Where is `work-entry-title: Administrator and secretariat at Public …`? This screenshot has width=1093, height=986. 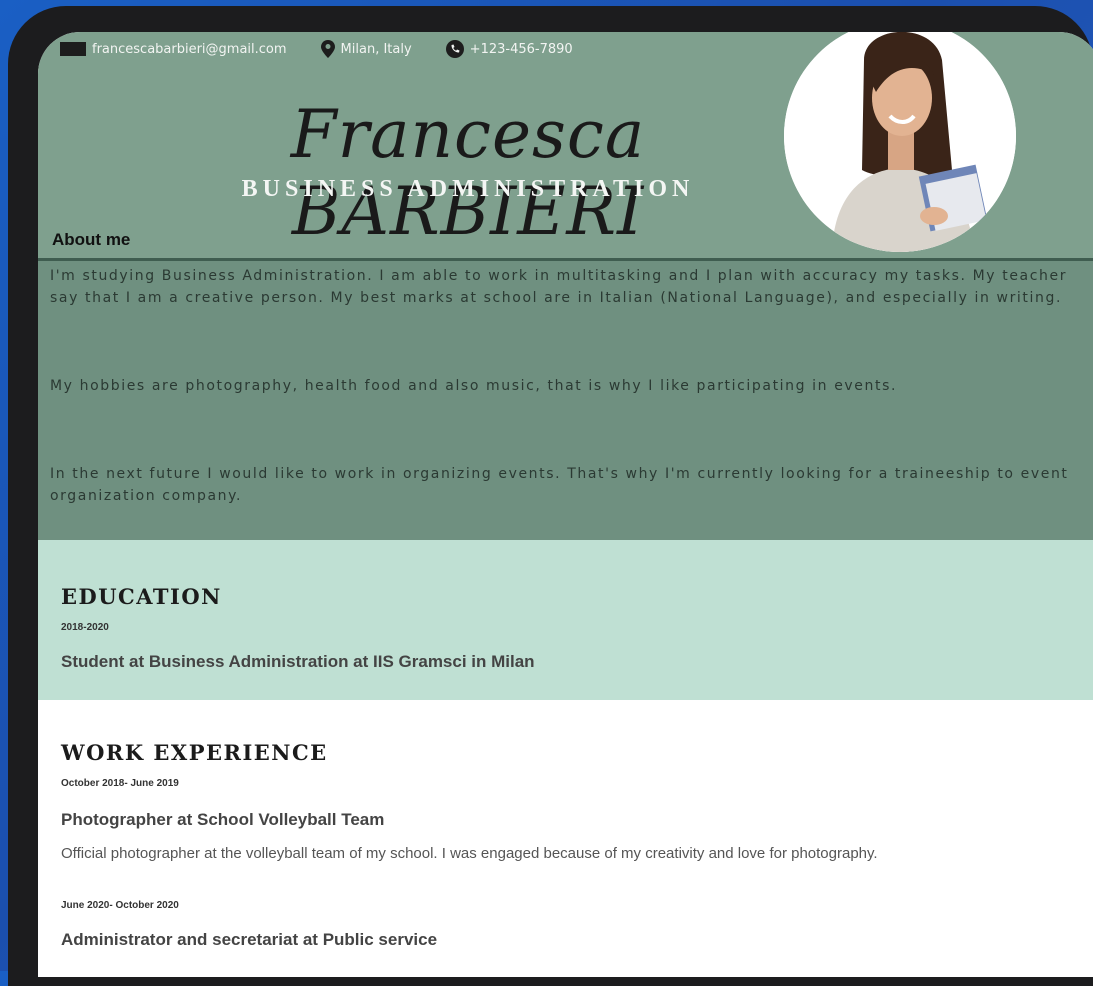
work-entry-title: Administrator and secretariat at Public … is located at coordinates (249, 939).